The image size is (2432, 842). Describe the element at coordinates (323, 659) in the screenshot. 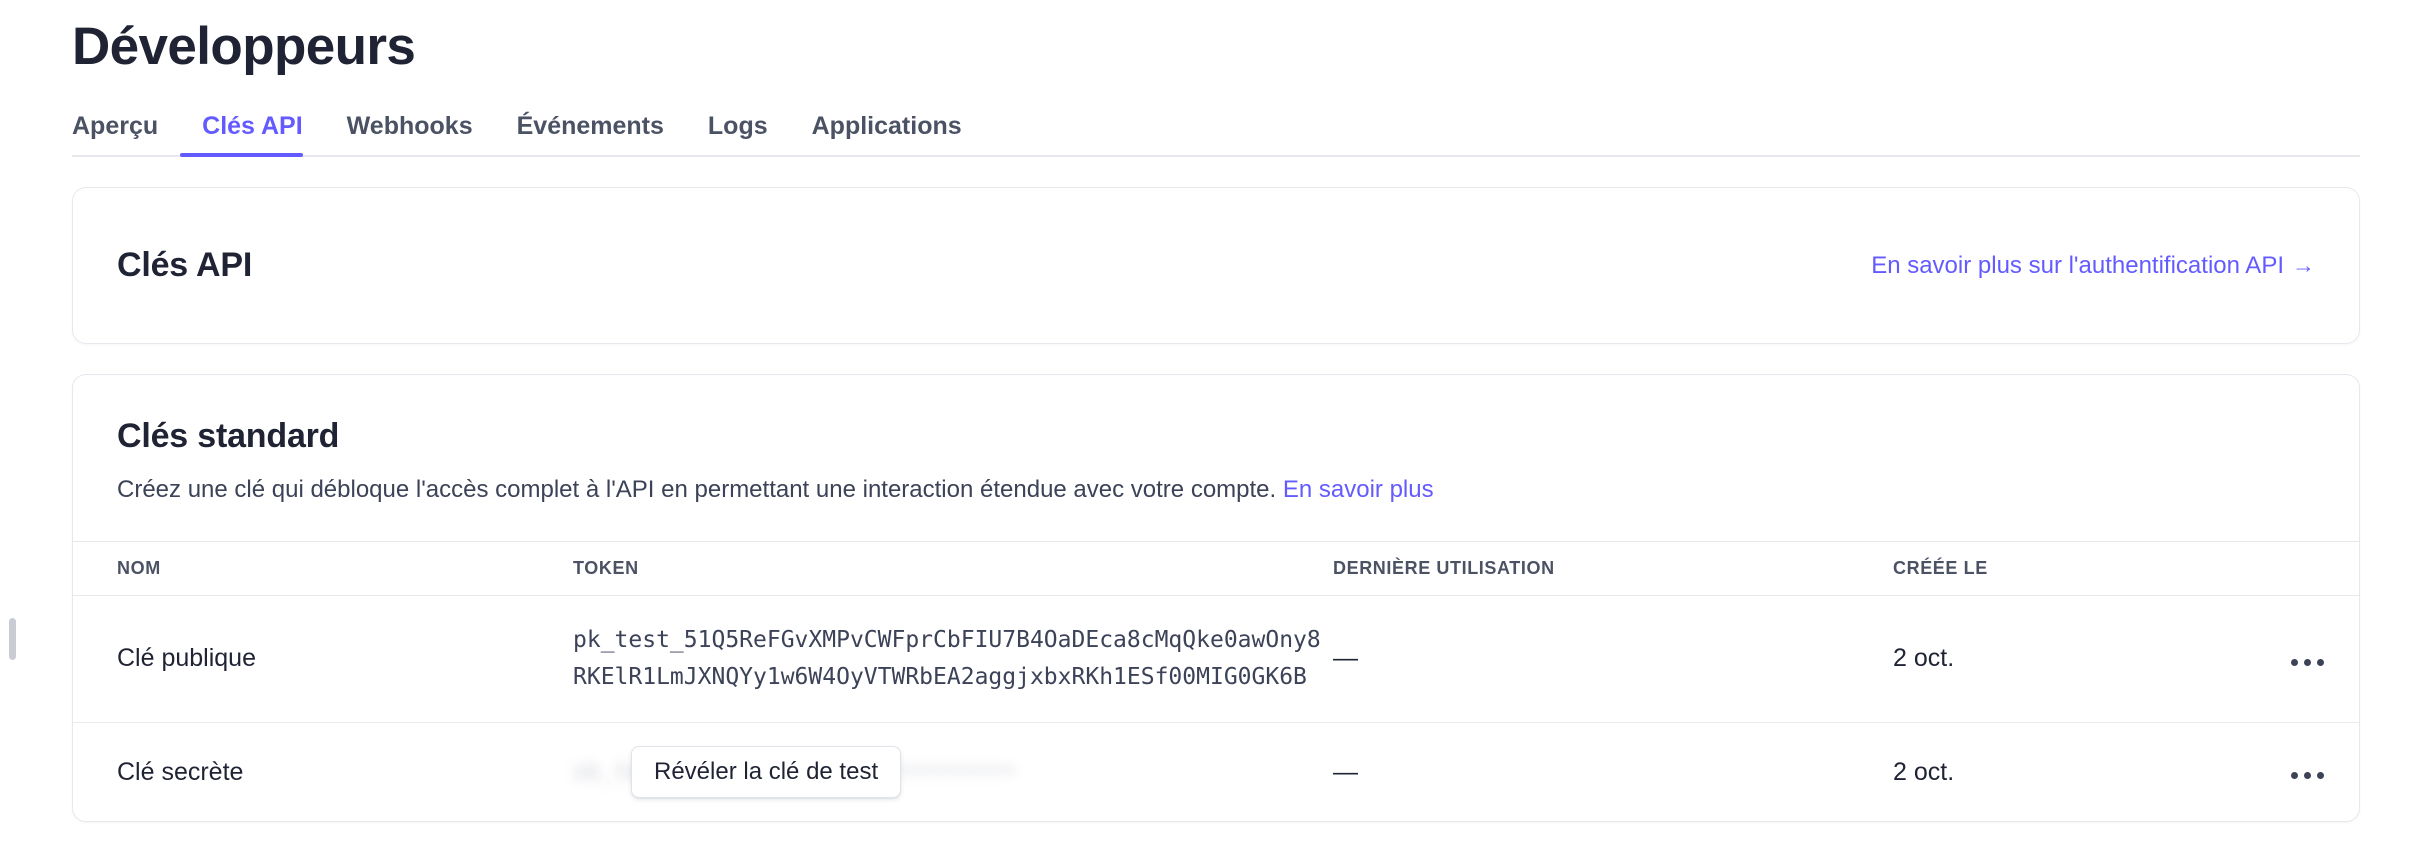

I see `row-name-public-key: Clé publique` at that location.